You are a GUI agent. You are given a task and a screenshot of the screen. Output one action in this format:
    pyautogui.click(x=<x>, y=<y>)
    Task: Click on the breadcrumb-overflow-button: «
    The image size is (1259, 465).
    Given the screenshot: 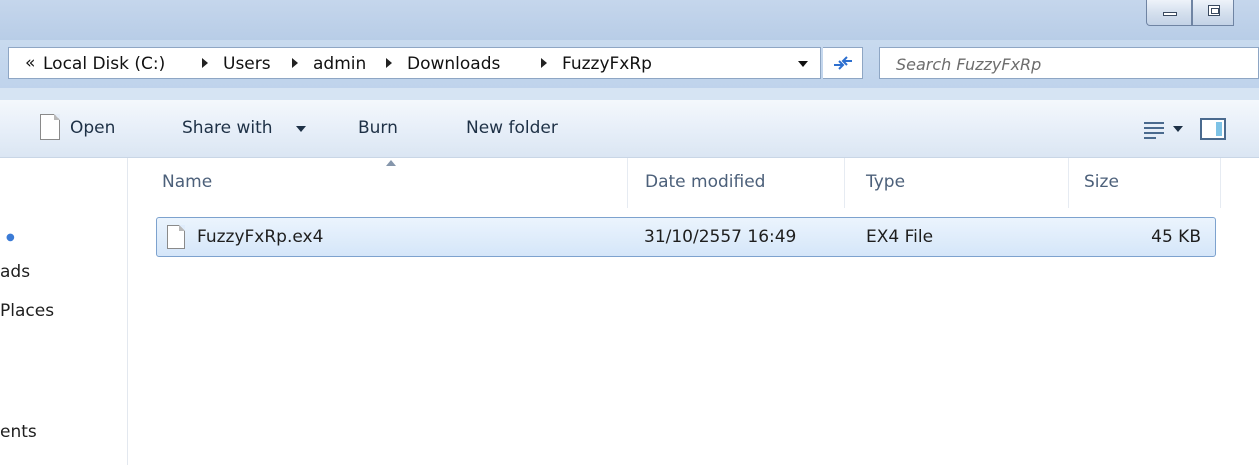 What is the action you would take?
    pyautogui.click(x=30, y=63)
    